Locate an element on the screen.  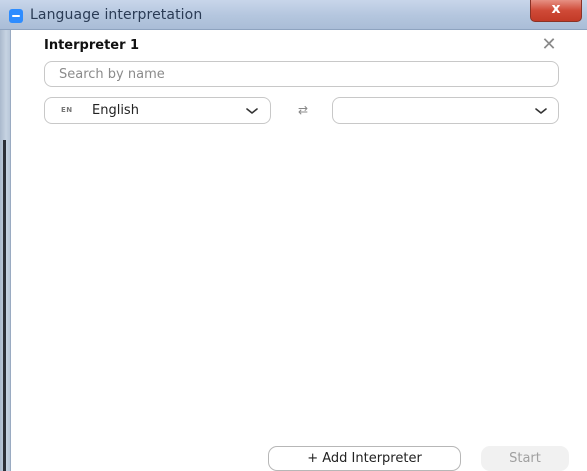
window-title: Language interpretation is located at coordinates (116, 15).